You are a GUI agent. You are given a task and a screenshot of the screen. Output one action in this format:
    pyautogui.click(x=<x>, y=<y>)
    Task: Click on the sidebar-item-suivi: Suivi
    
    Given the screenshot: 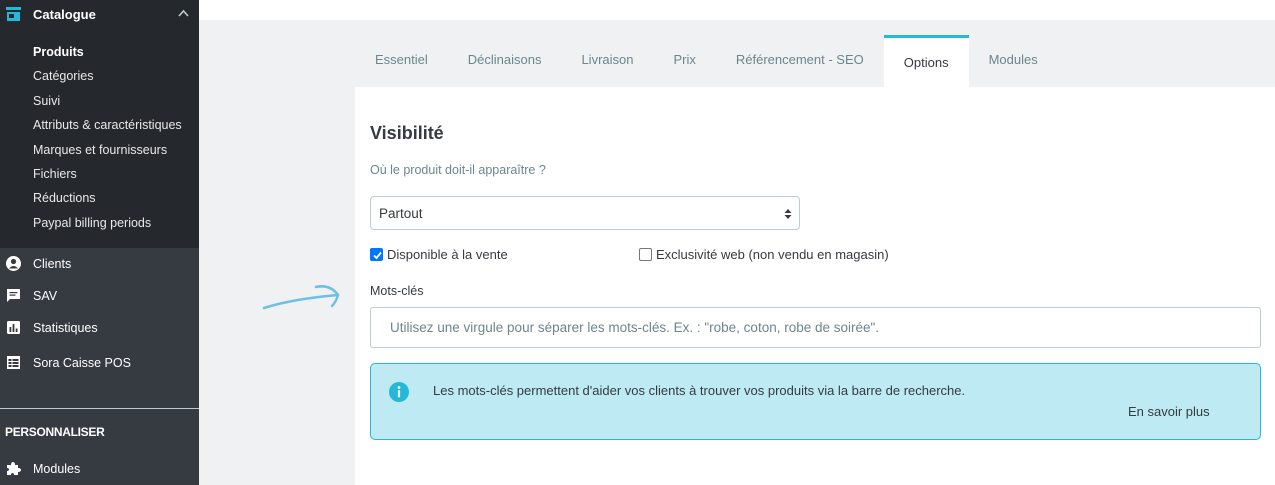 What is the action you would take?
    pyautogui.click(x=107, y=101)
    